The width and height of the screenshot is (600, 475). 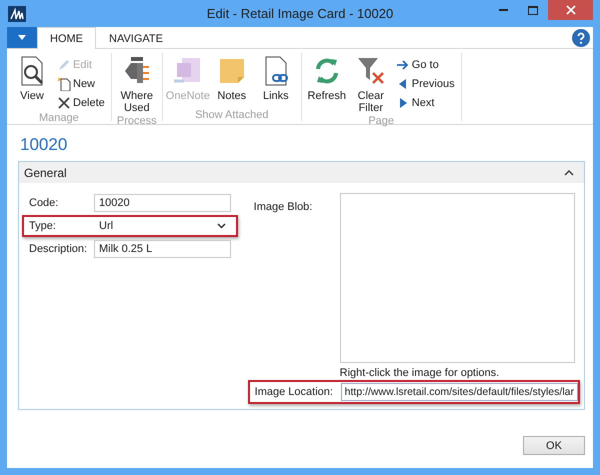 What do you see at coordinates (420, 373) in the screenshot?
I see `image-hint: Right-click the image for options.` at bounding box center [420, 373].